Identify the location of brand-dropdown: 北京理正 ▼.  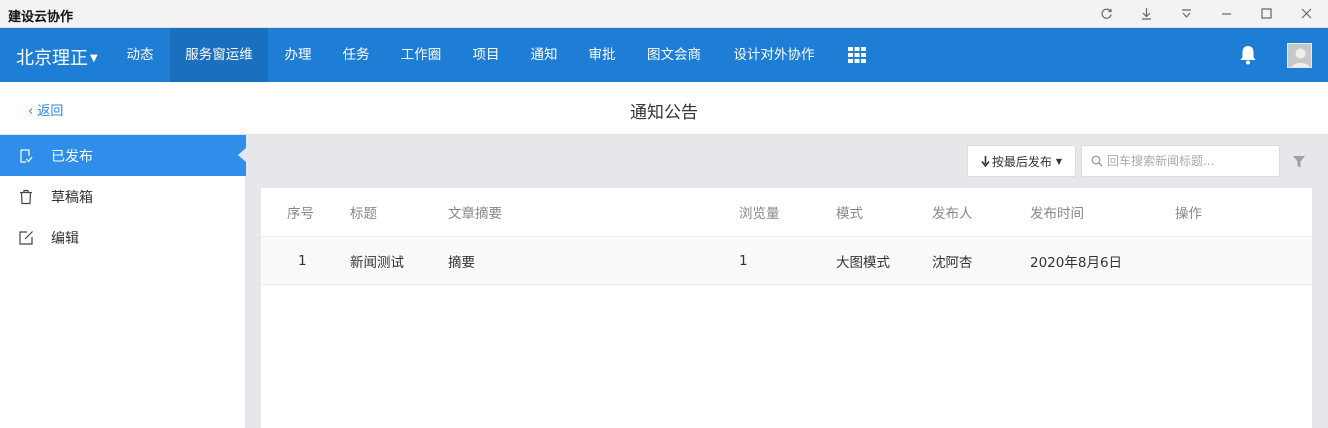
(57, 57).